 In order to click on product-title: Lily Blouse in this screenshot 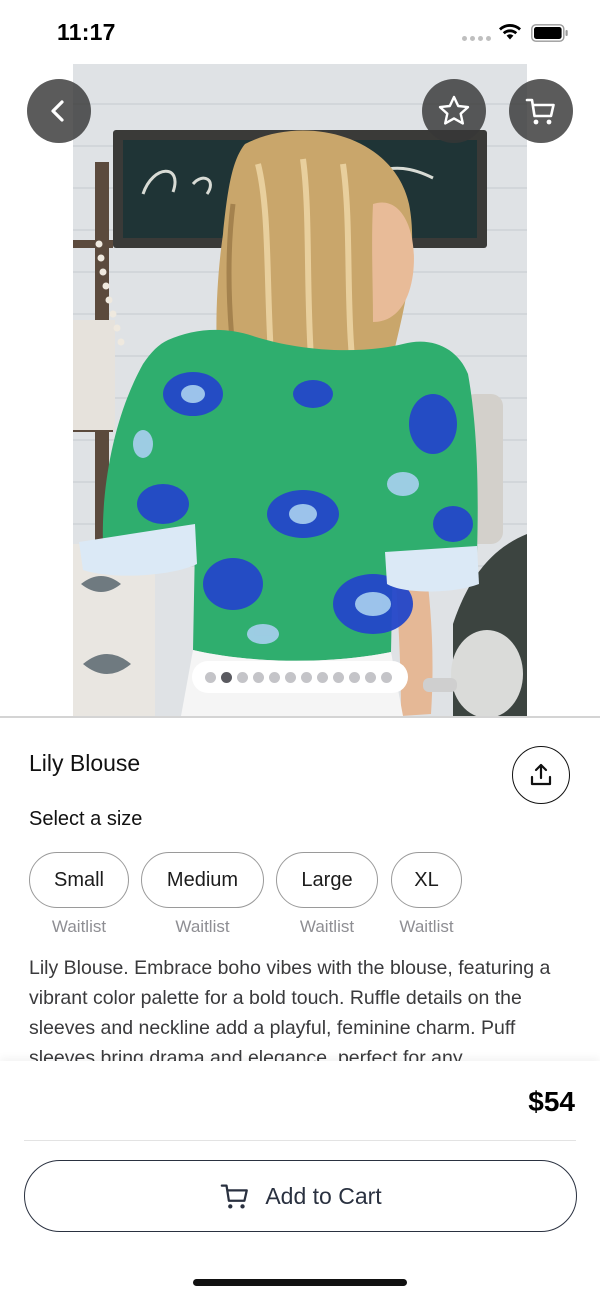, I will do `click(85, 763)`.